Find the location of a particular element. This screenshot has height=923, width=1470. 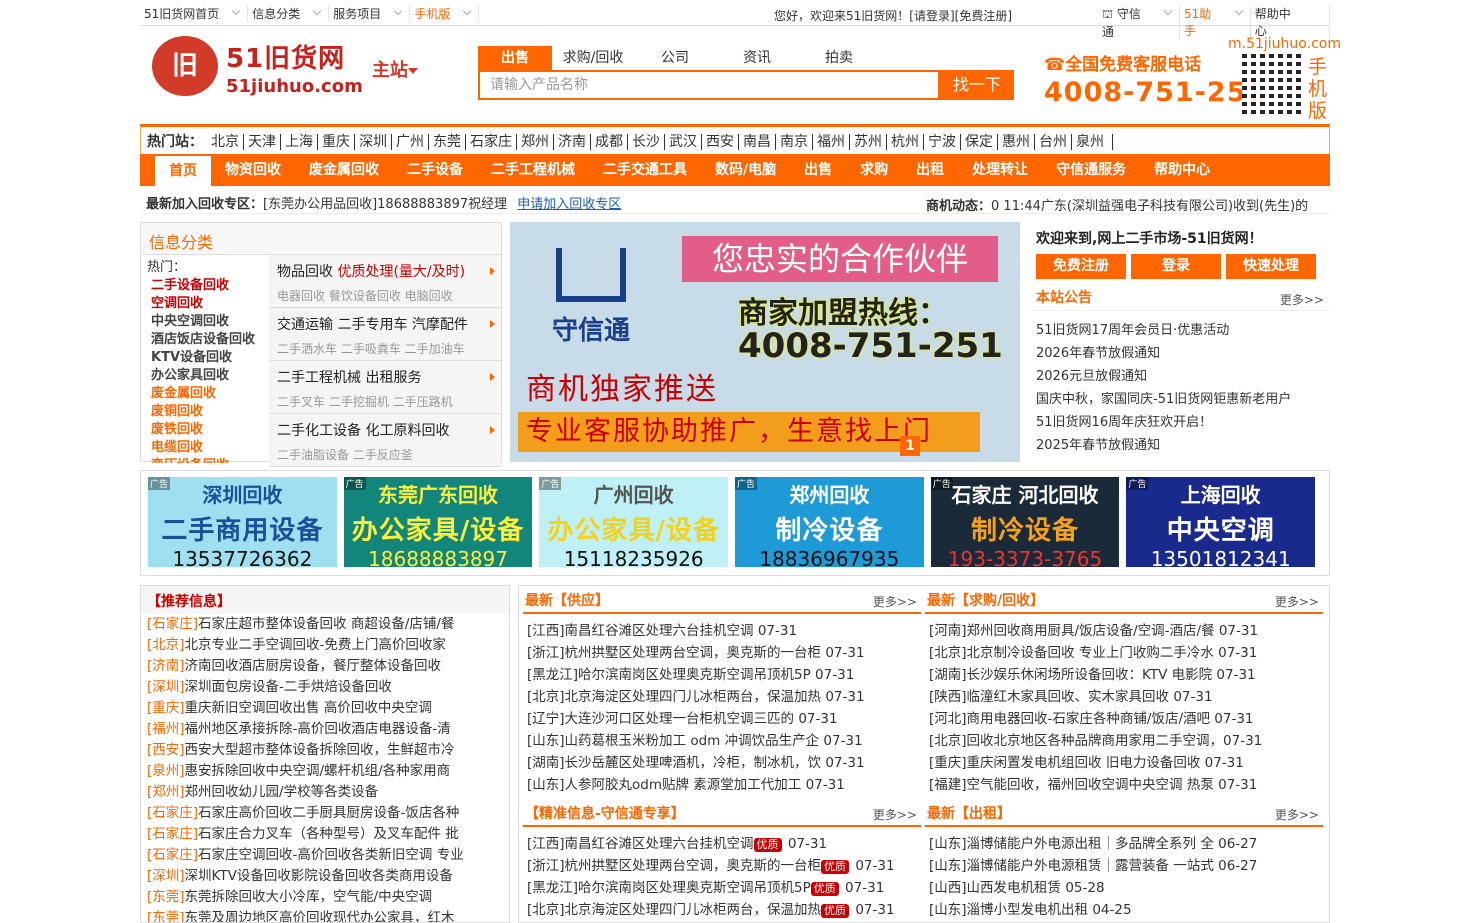

main-site-switch: 主站 is located at coordinates (395, 69).